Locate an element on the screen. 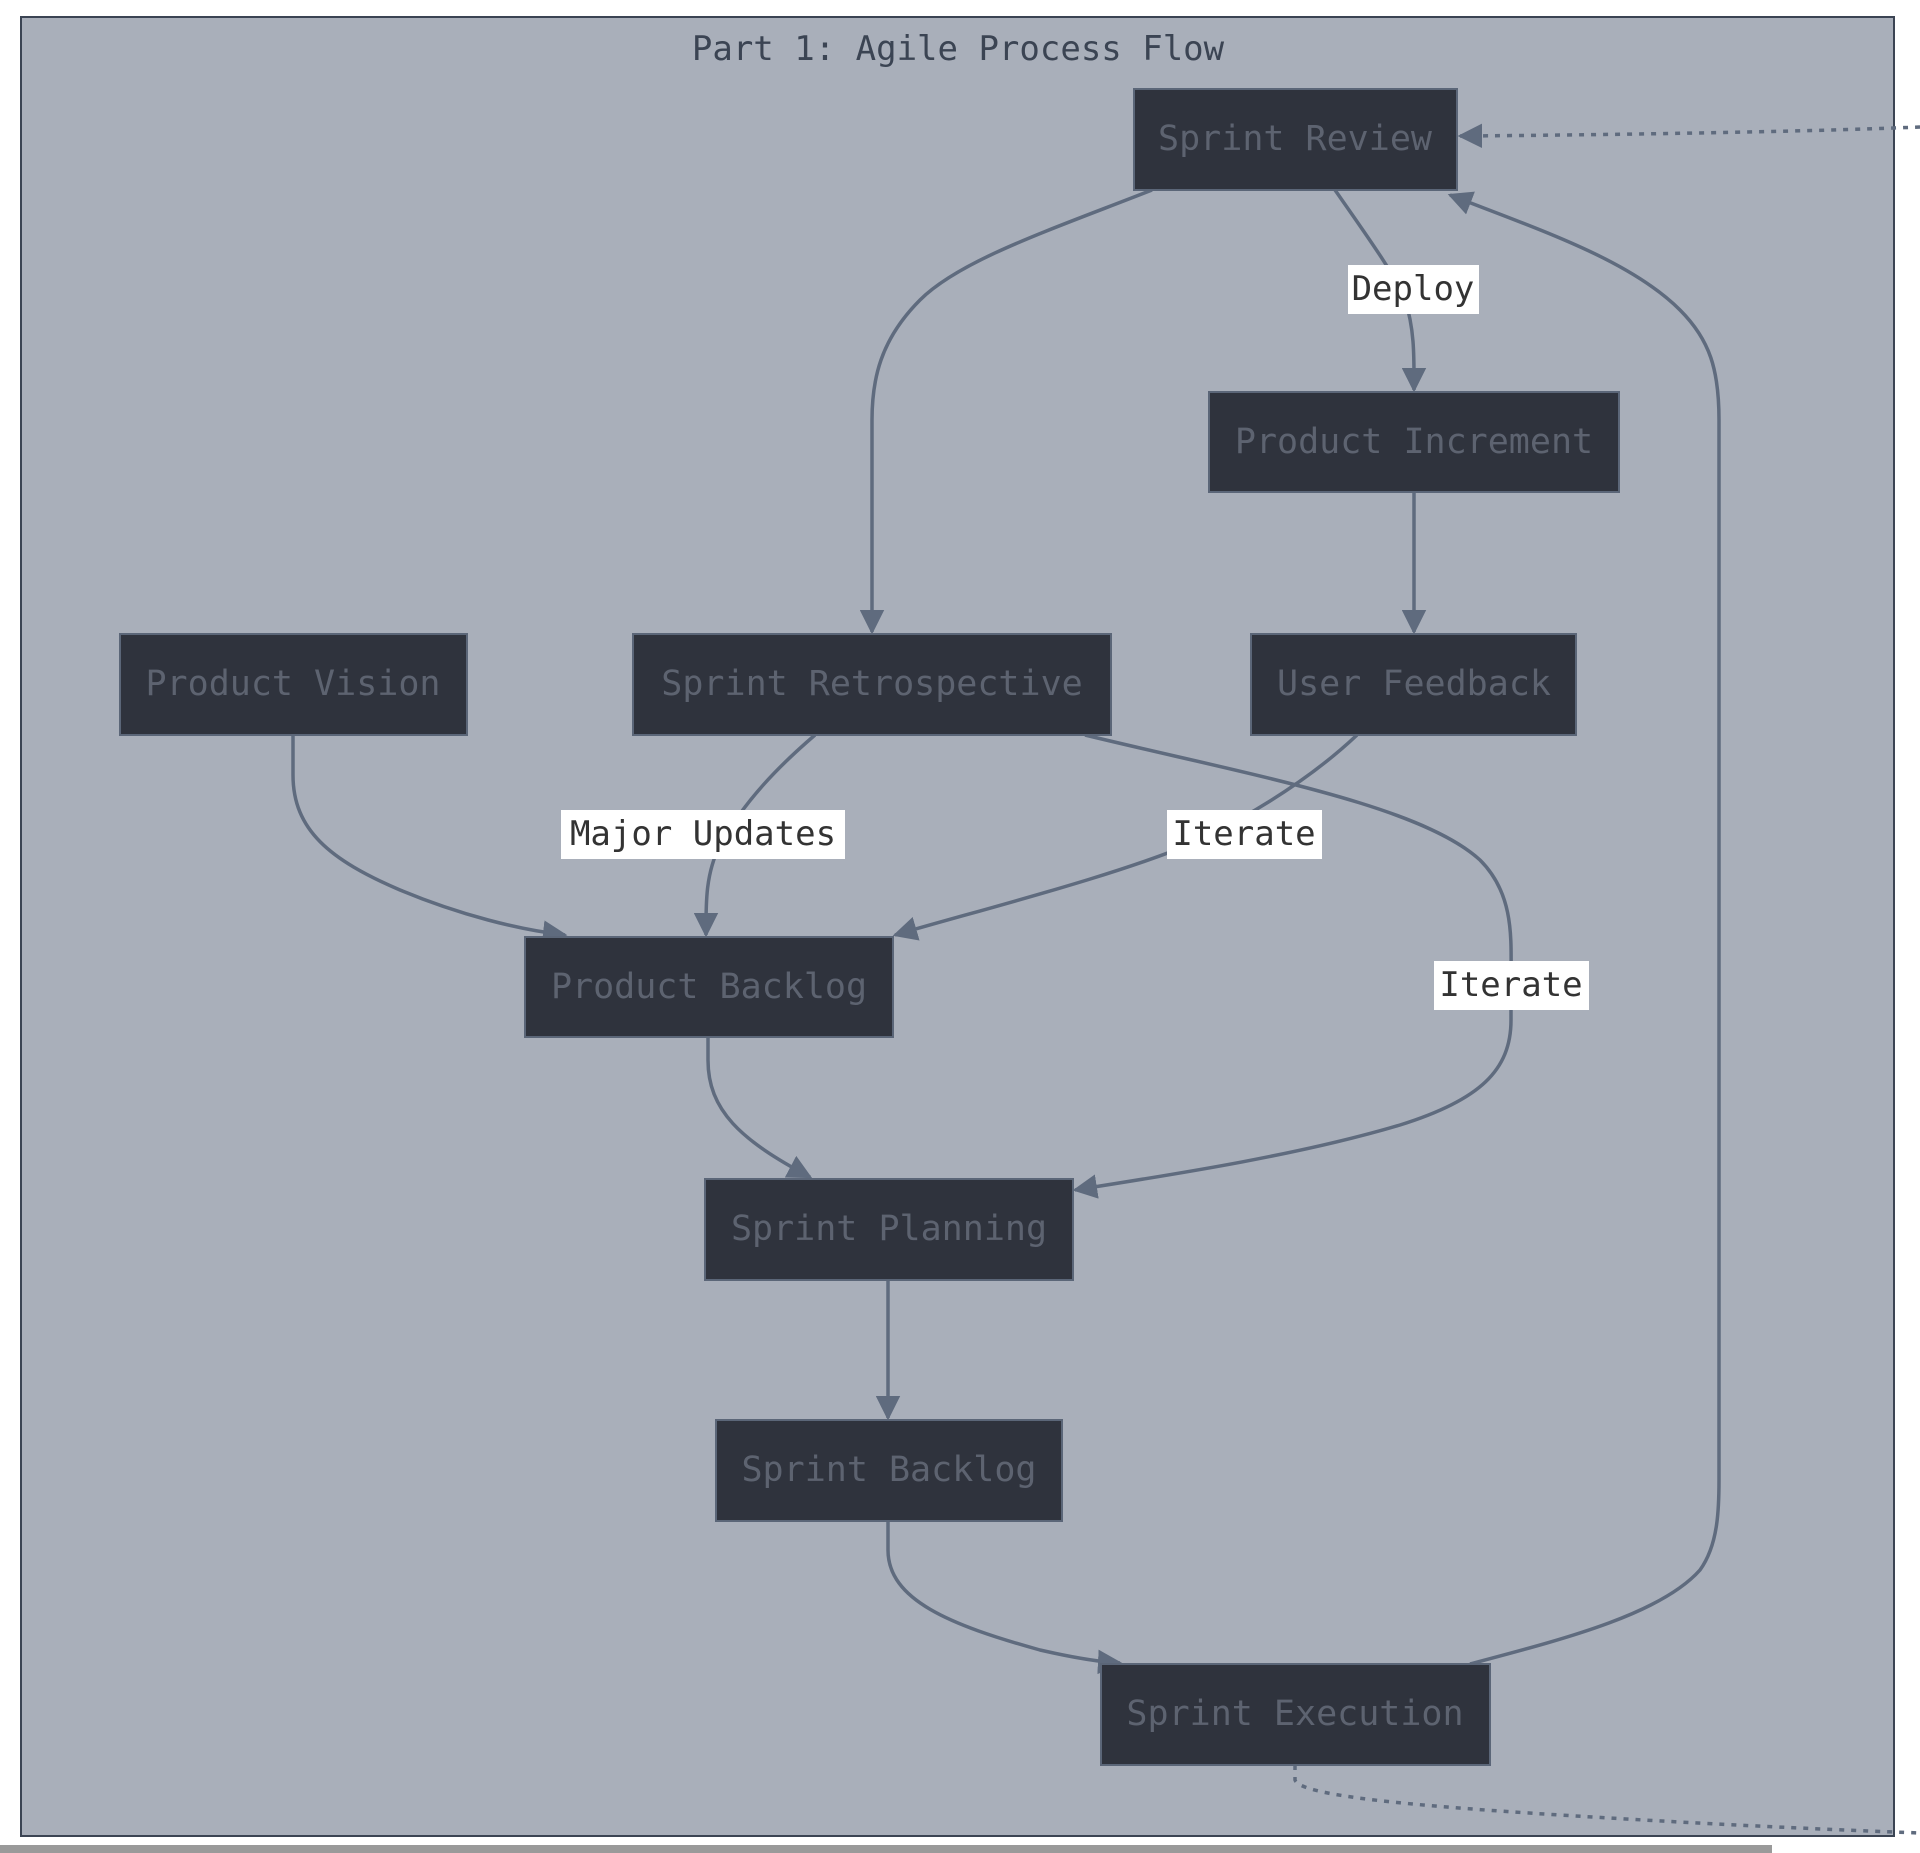 The height and width of the screenshot is (1853, 1920). node-product-increment: Product Increment is located at coordinates (1414, 442).